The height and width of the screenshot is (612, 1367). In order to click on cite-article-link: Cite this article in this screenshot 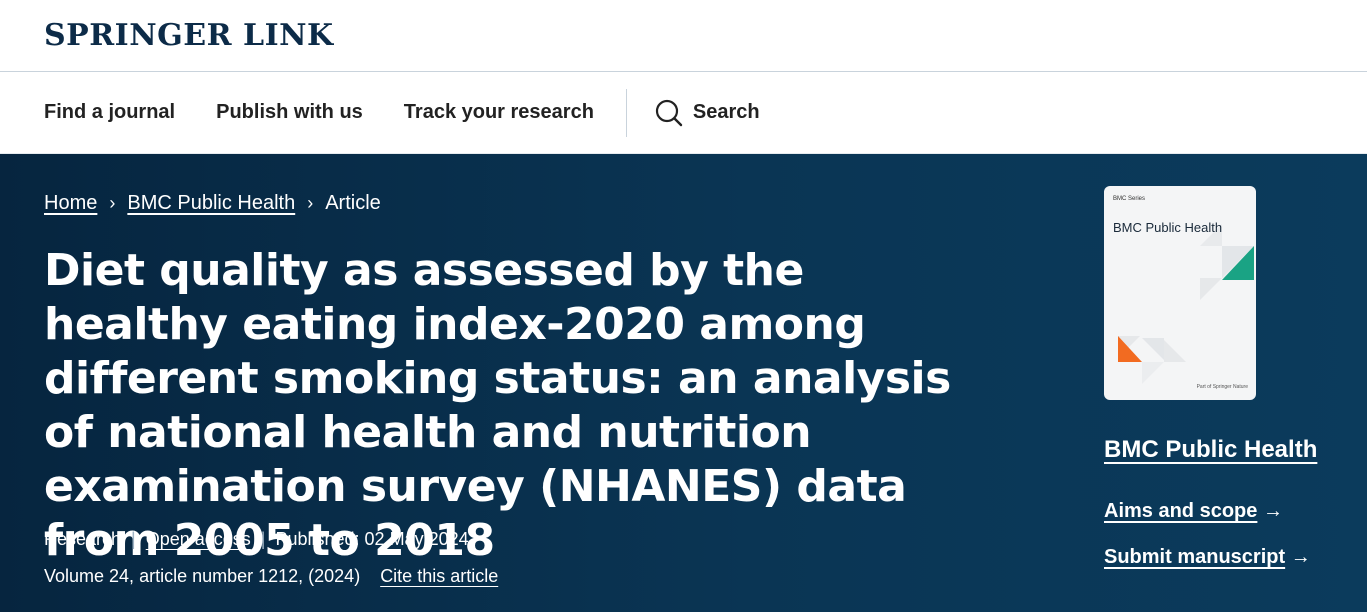, I will do `click(439, 576)`.